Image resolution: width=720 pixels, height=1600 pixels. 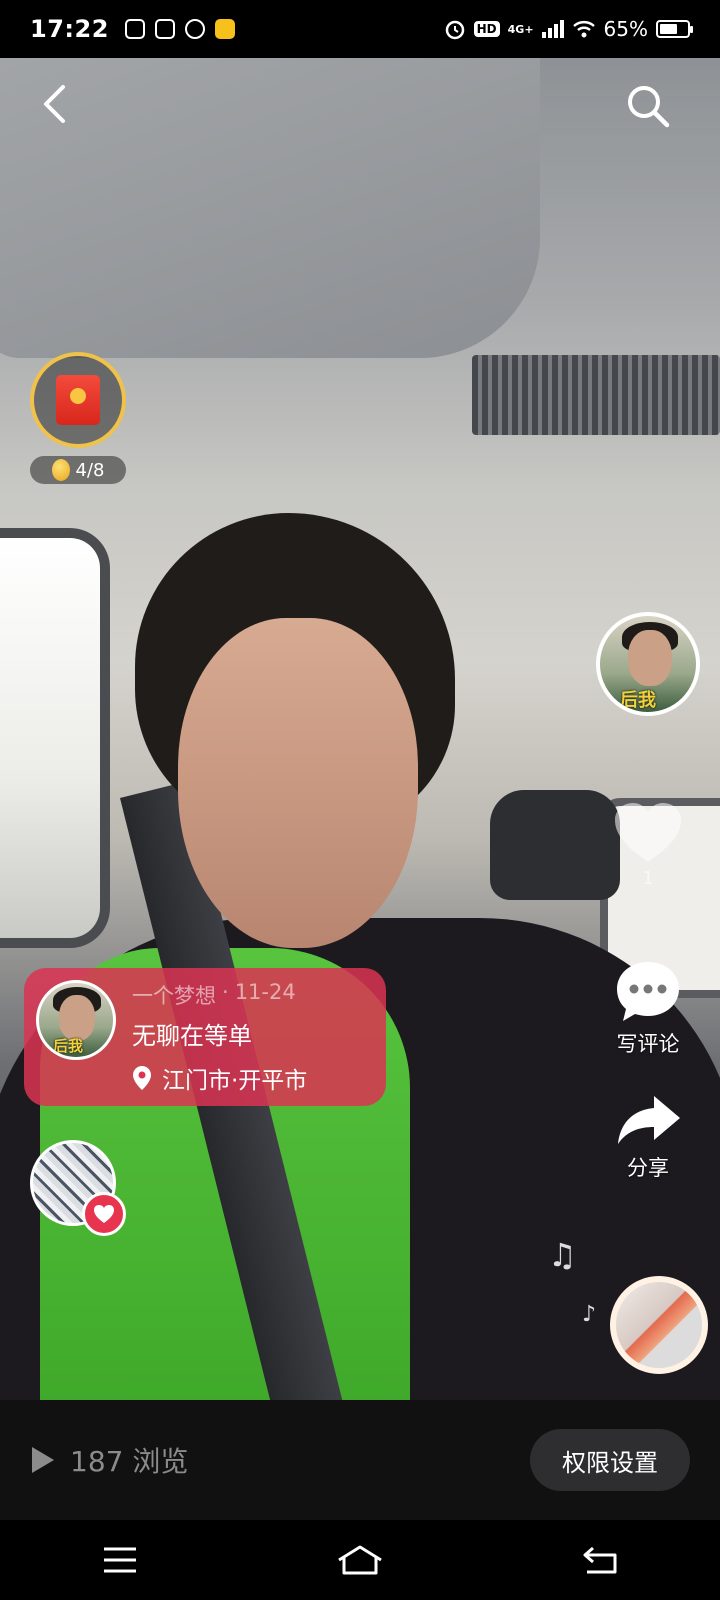 I want to click on home-button, so click(x=360, y=1560).